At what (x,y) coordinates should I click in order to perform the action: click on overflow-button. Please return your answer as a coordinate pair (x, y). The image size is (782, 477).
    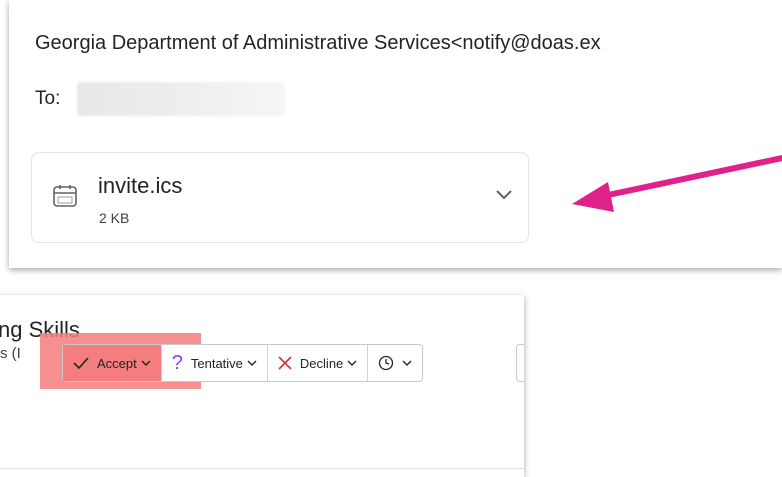
    Looking at the image, I should click on (520, 363).